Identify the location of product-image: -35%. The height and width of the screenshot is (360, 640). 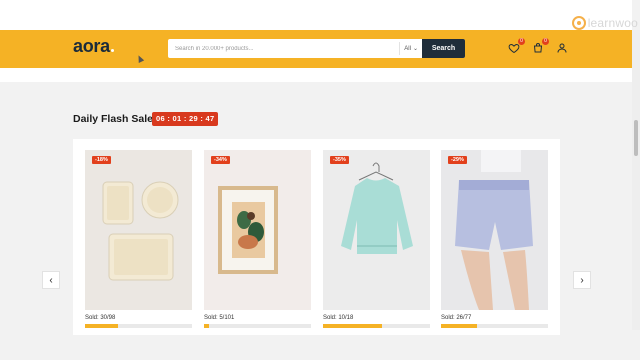
(376, 230).